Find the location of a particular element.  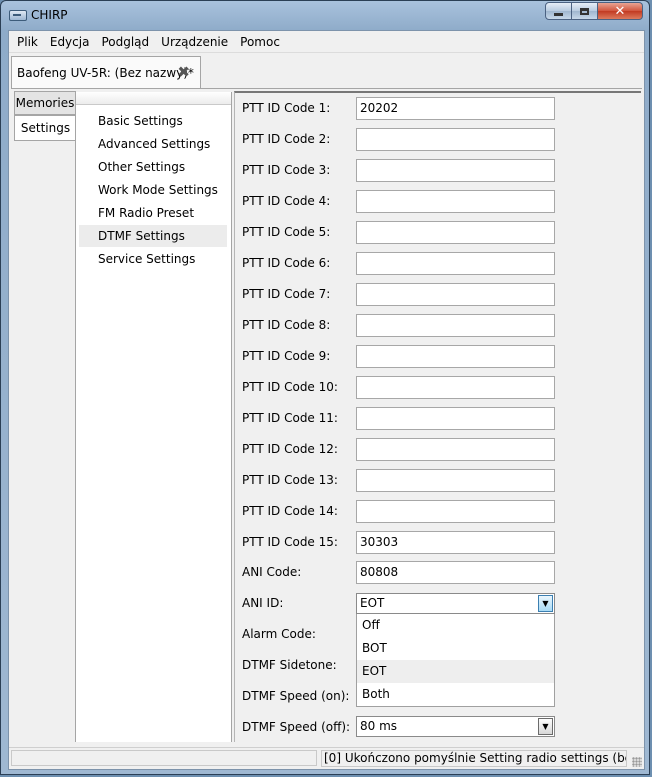

ani-id-option-bot: BOT is located at coordinates (455, 648).